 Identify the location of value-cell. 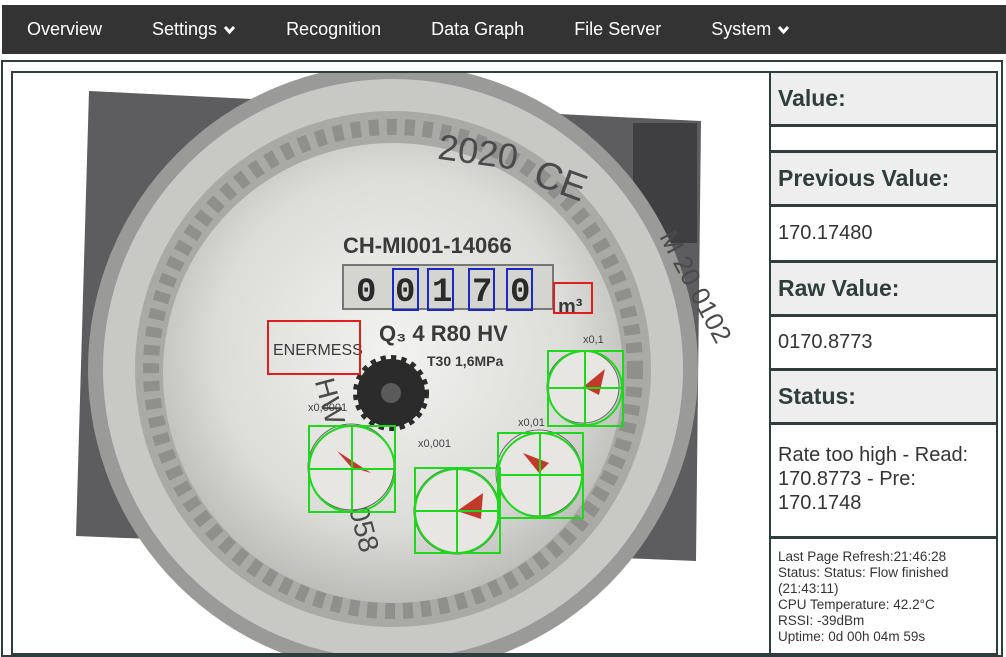
(883, 140).